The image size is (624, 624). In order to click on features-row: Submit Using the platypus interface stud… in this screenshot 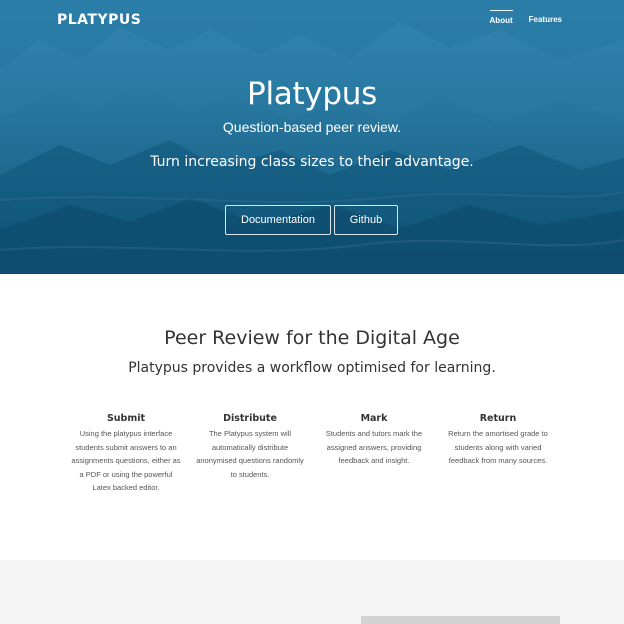, I will do `click(312, 454)`.